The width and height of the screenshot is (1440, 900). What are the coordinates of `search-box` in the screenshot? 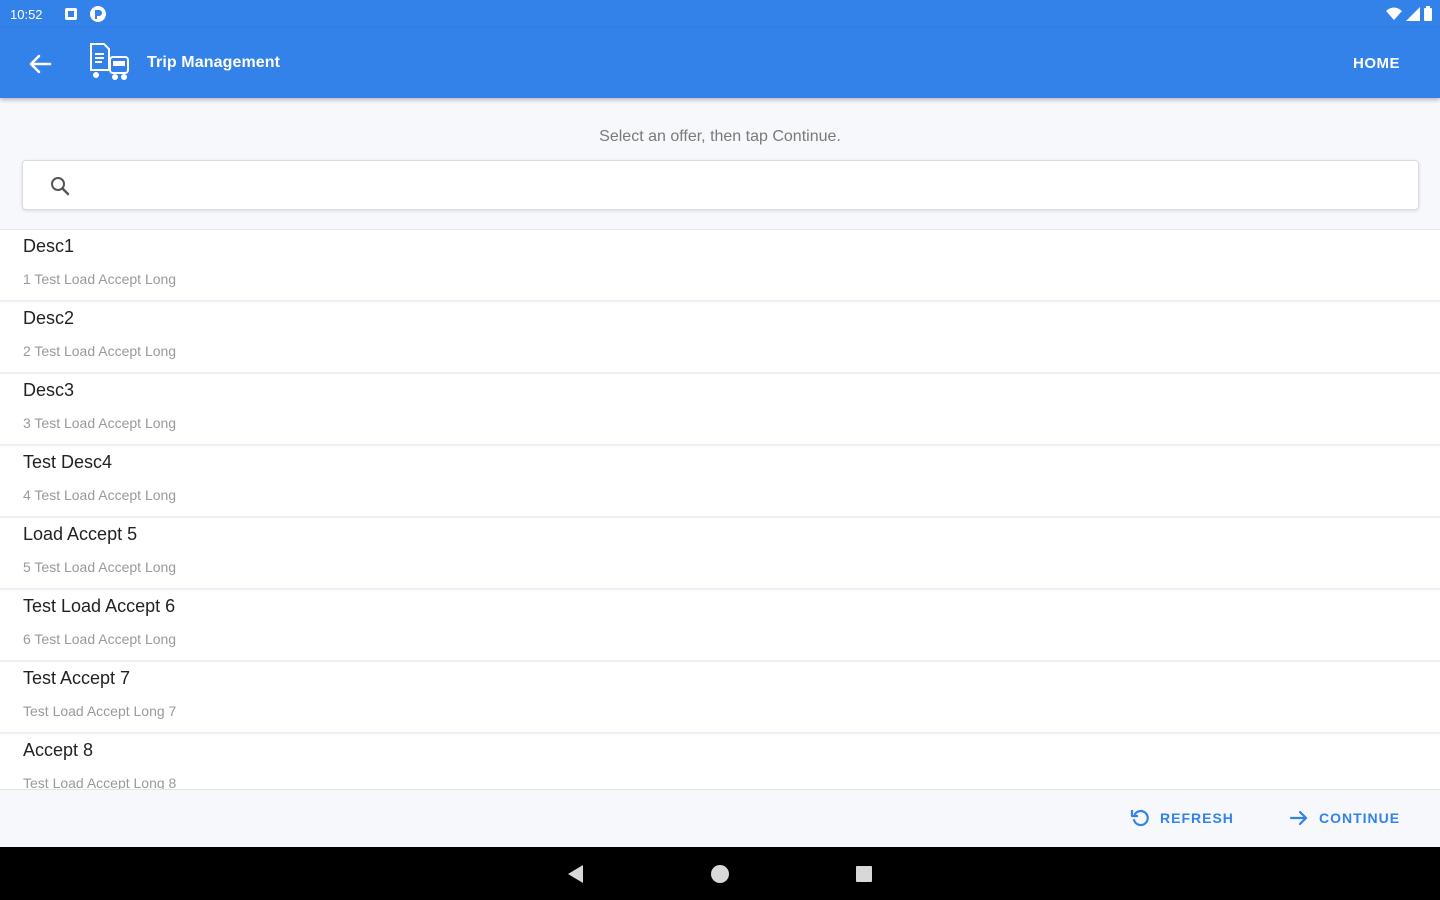 It's located at (720, 185).